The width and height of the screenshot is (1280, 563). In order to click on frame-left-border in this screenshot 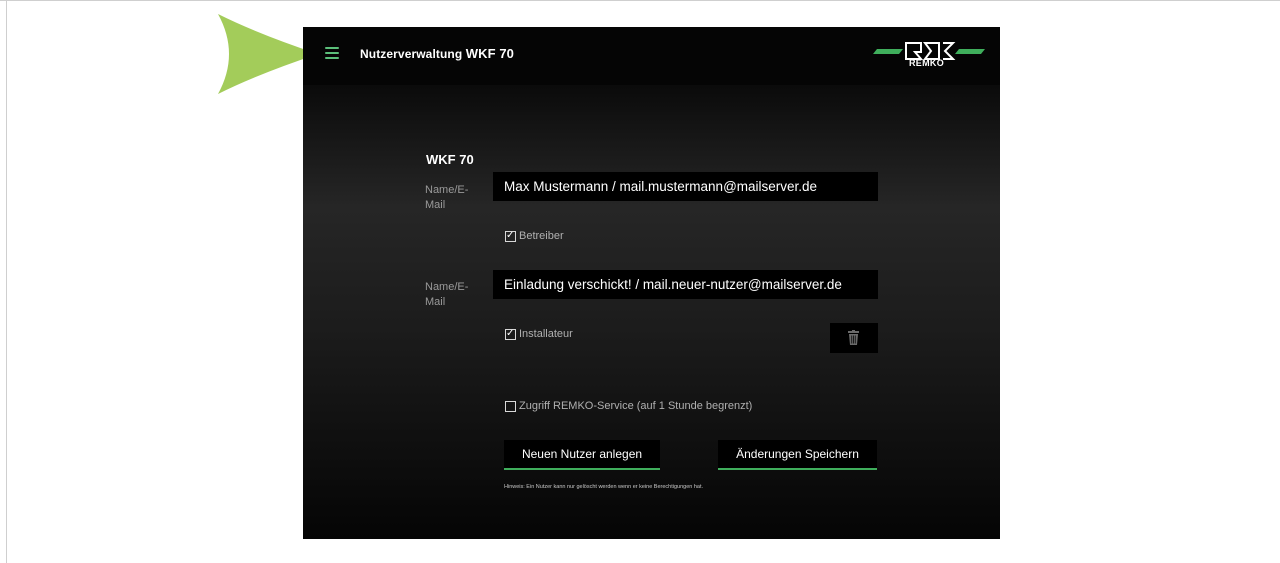, I will do `click(6, 281)`.